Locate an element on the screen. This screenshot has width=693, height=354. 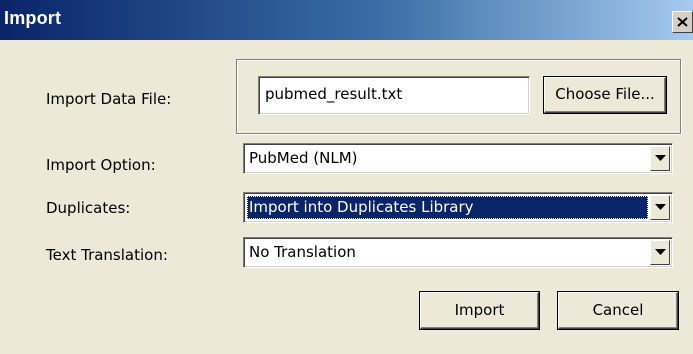
duplicates-select: Import into Duplicates Library is located at coordinates (458, 207).